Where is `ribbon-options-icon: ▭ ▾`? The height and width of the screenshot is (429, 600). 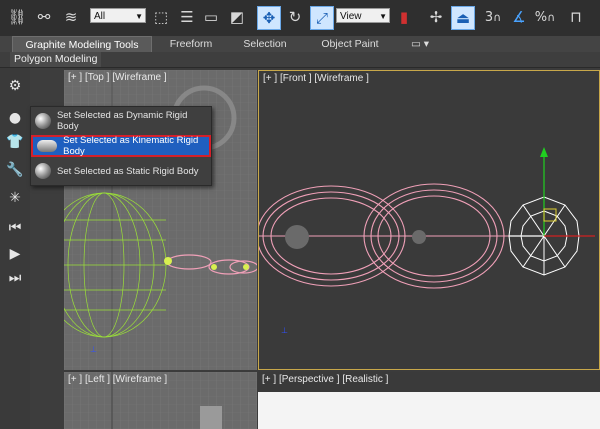 ribbon-options-icon: ▭ ▾ is located at coordinates (420, 44).